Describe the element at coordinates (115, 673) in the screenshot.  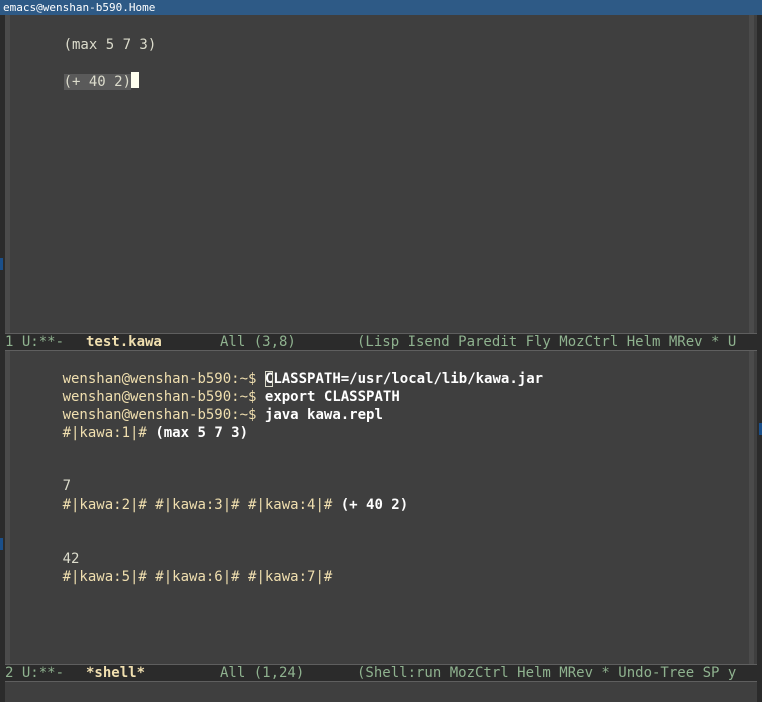
I see `modeline-buffer-name: *shell*` at that location.